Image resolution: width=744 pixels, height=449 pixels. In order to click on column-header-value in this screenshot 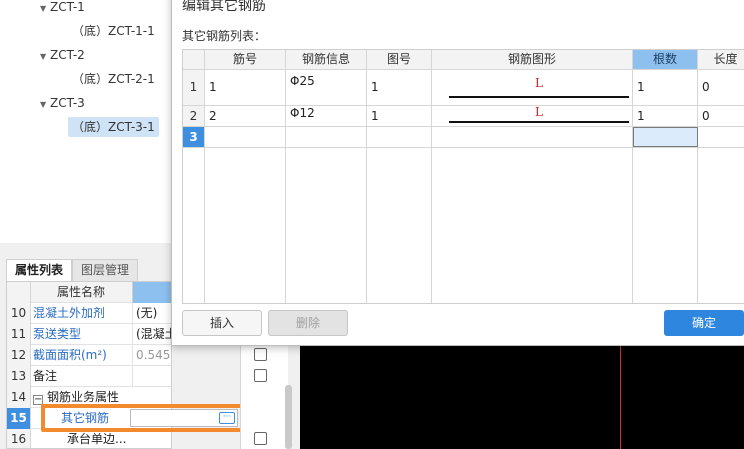, I will do `click(151, 292)`.